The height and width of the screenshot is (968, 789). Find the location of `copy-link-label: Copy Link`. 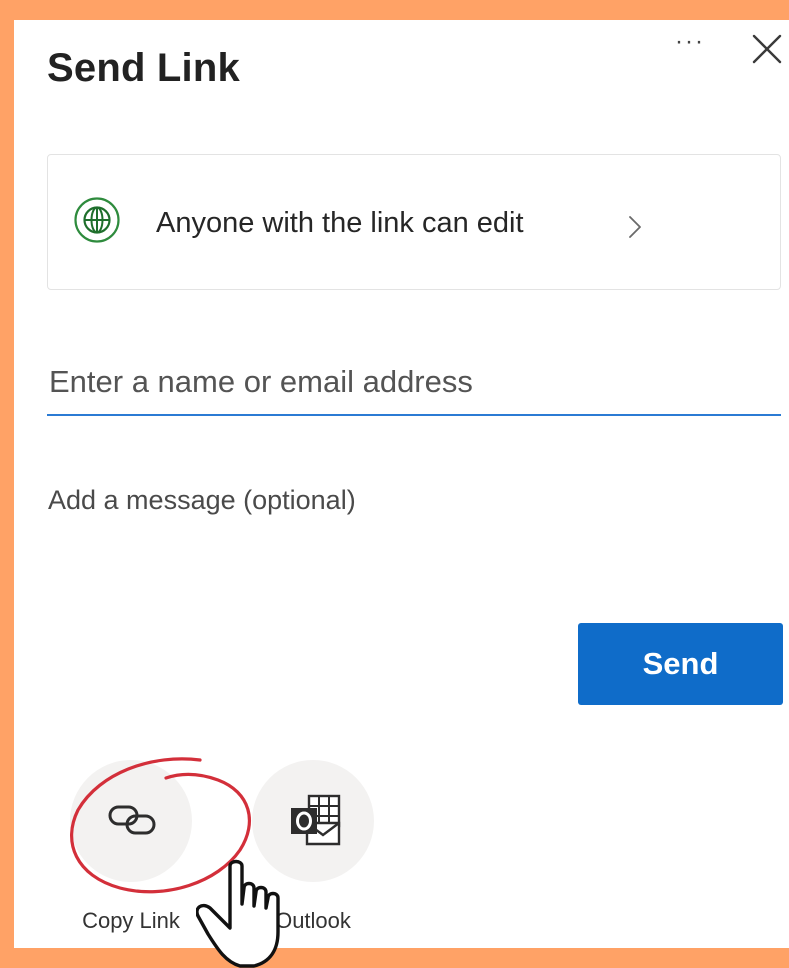

copy-link-label: Copy Link is located at coordinates (131, 920).